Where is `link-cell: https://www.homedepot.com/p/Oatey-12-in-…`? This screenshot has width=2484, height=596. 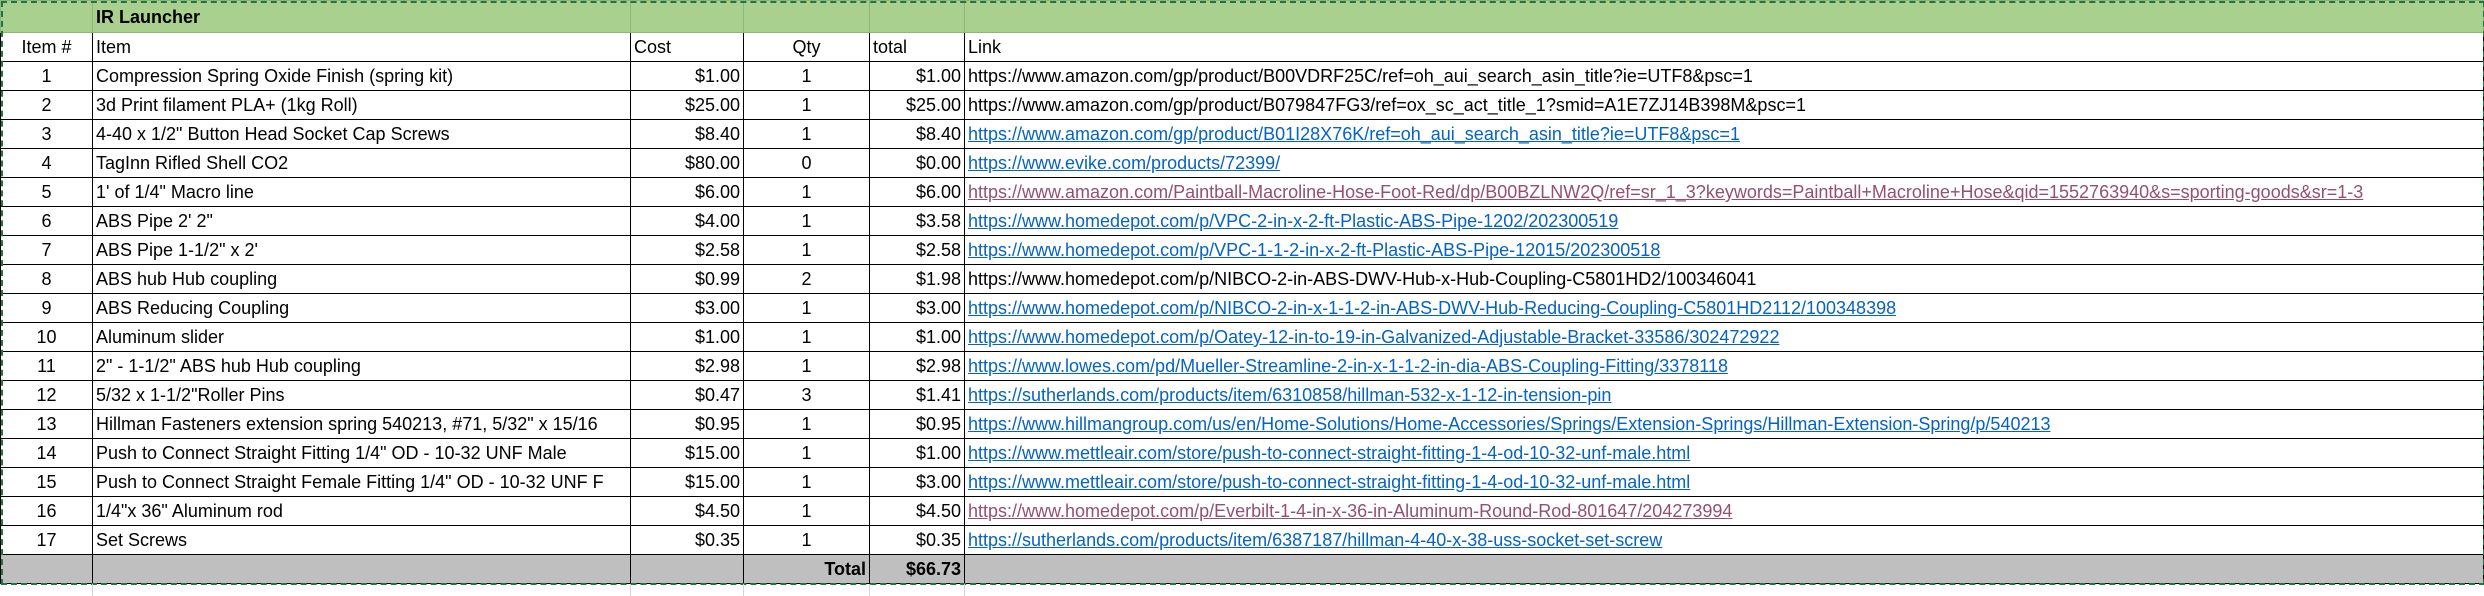
link-cell: https://www.homedepot.com/p/Oatey-12-in-… is located at coordinates (1724, 337).